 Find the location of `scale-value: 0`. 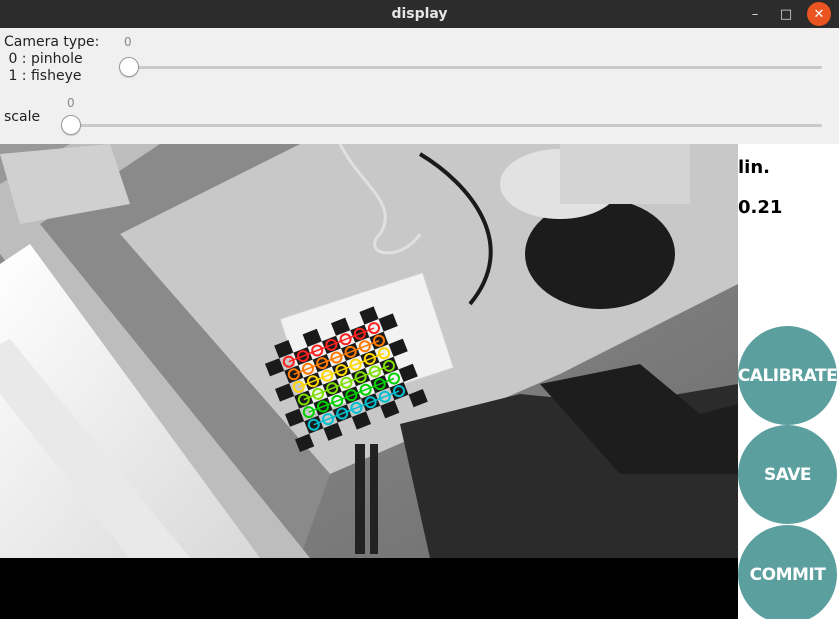

scale-value: 0 is located at coordinates (71, 103).